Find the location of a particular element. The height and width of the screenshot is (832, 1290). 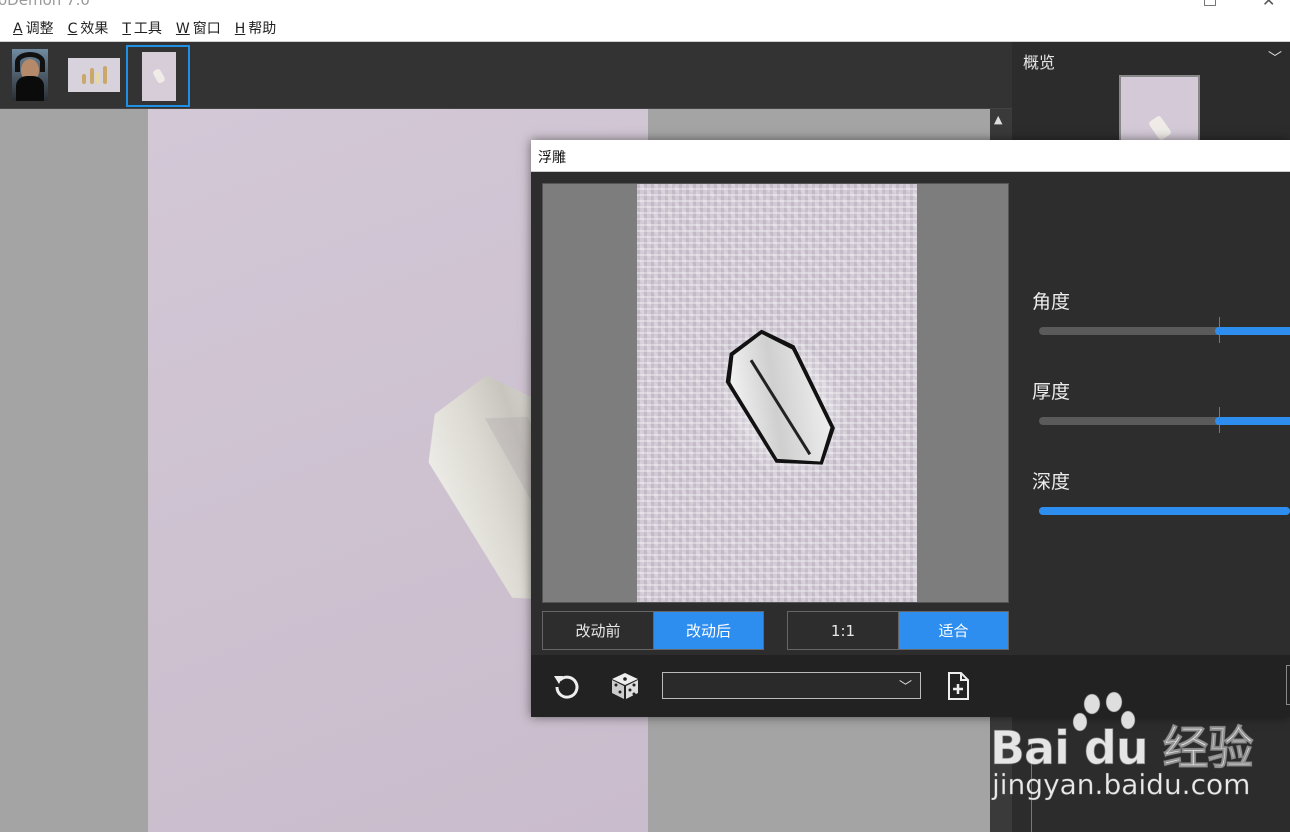

new-file-icon is located at coordinates (958, 686).